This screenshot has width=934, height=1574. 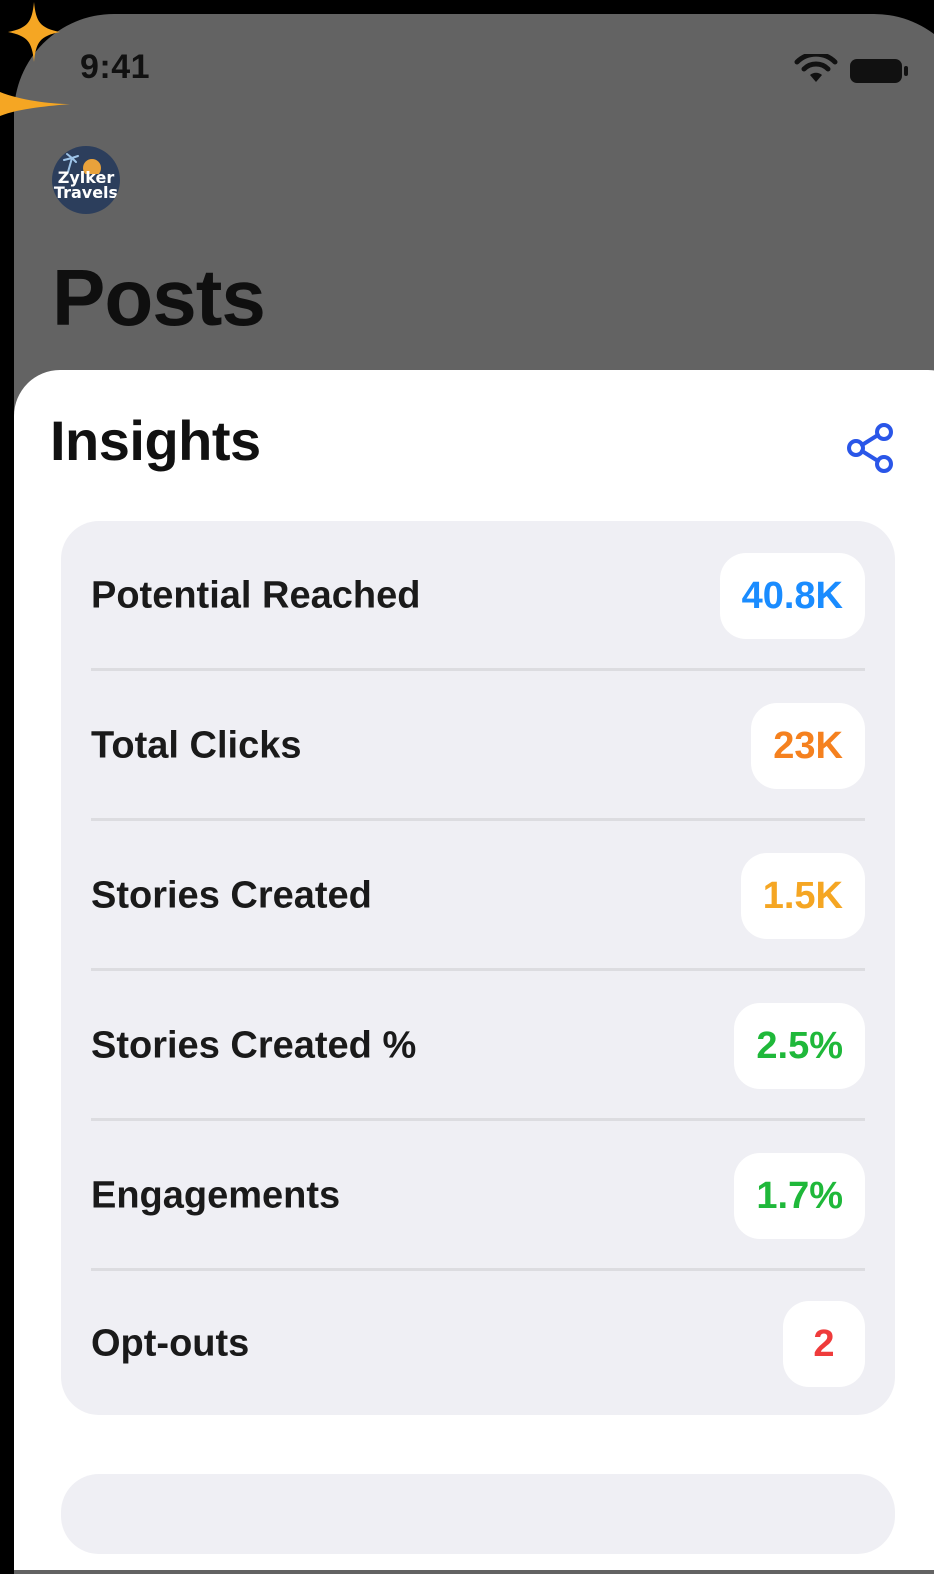 What do you see at coordinates (816, 68) in the screenshot?
I see `wifi-icon` at bounding box center [816, 68].